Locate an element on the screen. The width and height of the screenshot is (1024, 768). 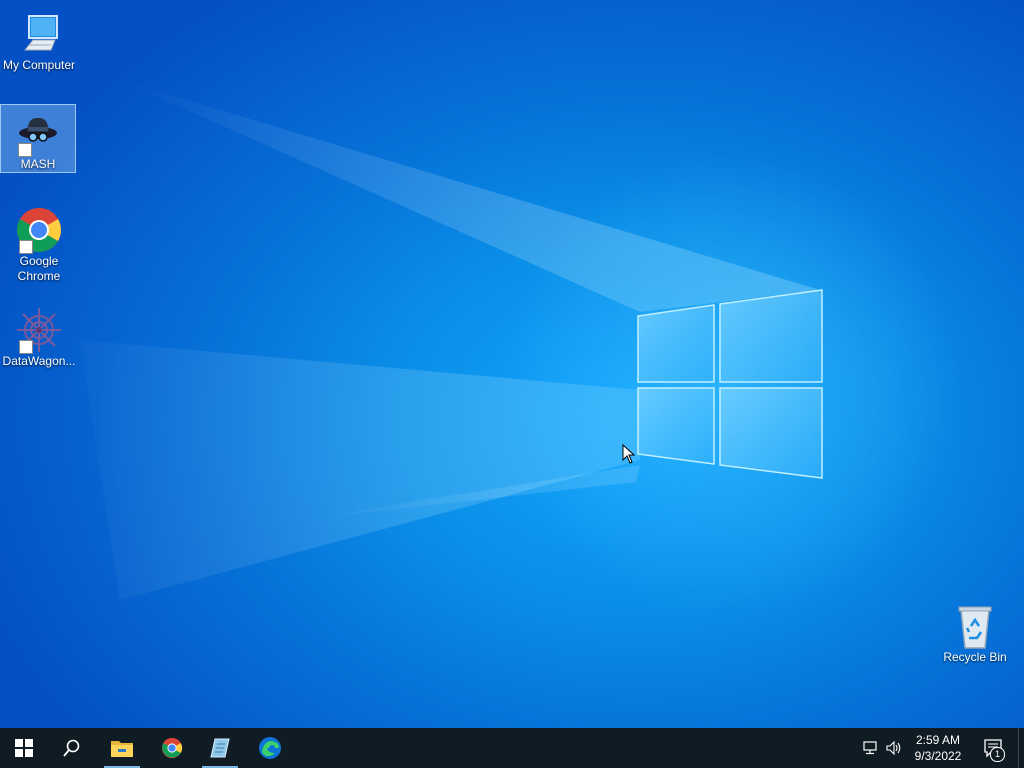
clock-time: 2:59 AM is located at coordinates (938, 740).